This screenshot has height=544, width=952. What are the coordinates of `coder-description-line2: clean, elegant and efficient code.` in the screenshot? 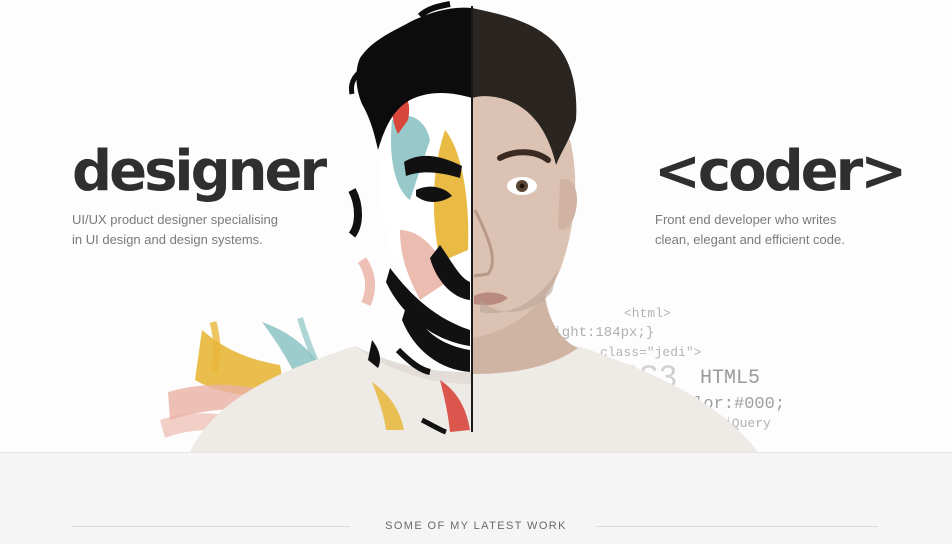 It's located at (750, 239).